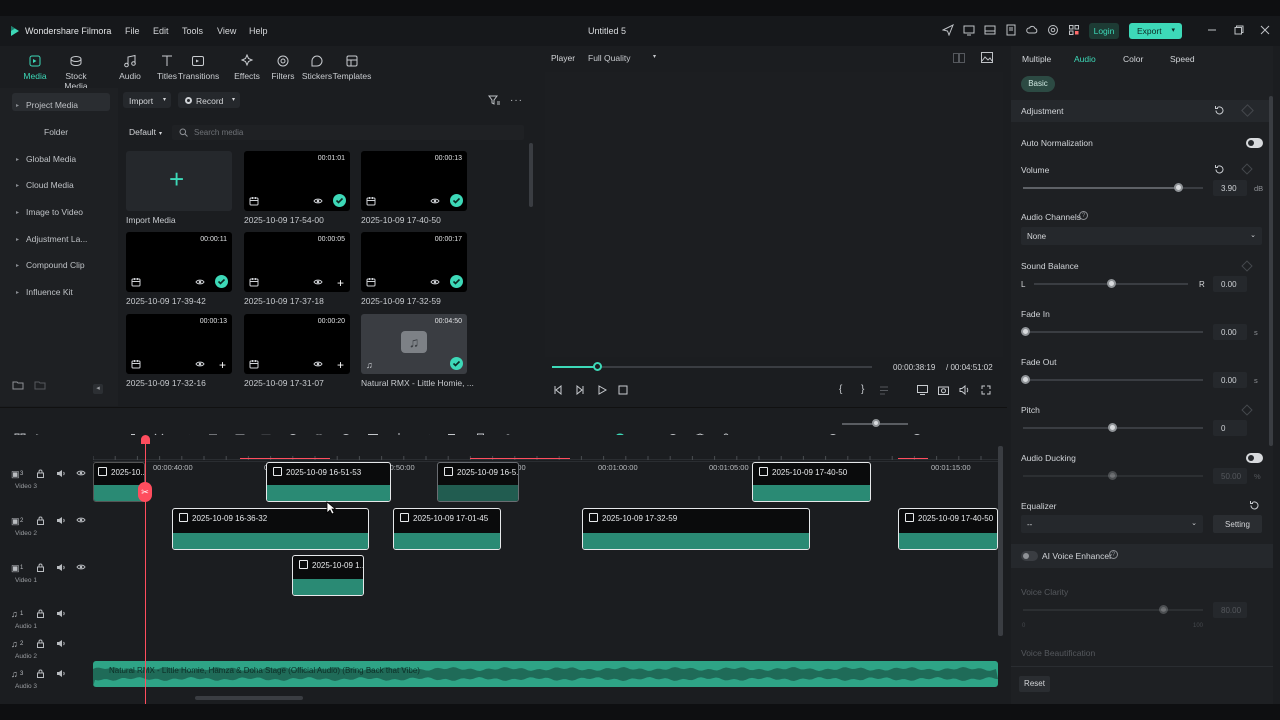 This screenshot has height=720, width=1280. Describe the element at coordinates (1141, 236) in the screenshot. I see `audio-channels-dropdown: None ⌄` at that location.